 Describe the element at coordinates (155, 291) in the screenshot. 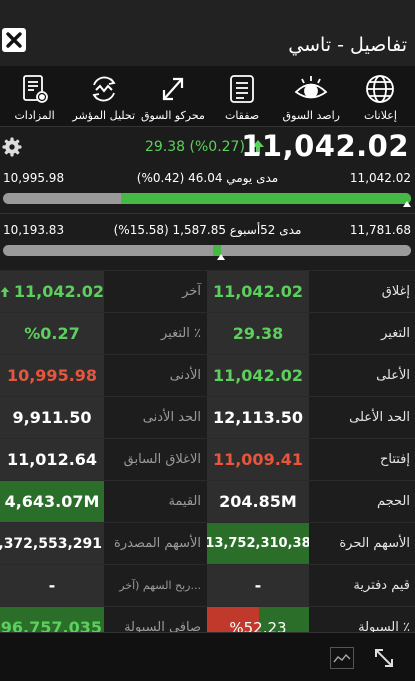

I see `row-label: آخر` at that location.